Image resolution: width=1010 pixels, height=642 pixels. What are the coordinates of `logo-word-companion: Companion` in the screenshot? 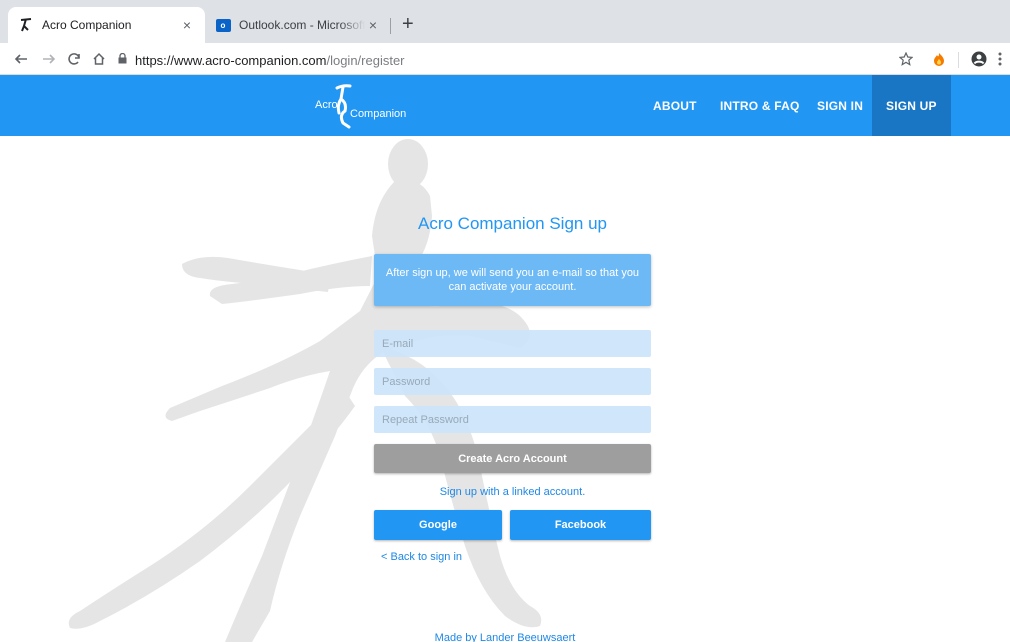 It's located at (378, 114).